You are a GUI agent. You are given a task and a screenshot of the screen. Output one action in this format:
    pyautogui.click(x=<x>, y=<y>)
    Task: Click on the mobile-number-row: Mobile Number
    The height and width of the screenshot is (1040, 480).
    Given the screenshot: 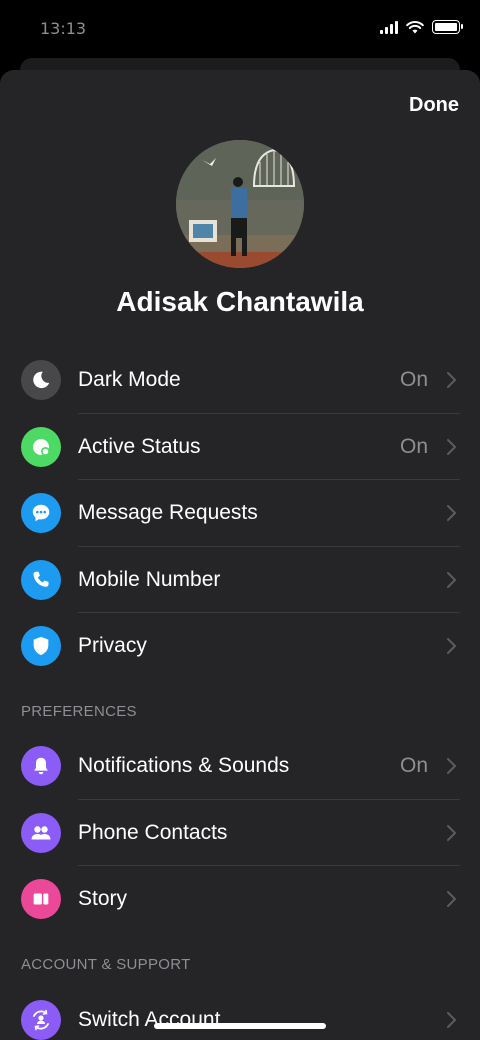 What is the action you would take?
    pyautogui.click(x=240, y=580)
    